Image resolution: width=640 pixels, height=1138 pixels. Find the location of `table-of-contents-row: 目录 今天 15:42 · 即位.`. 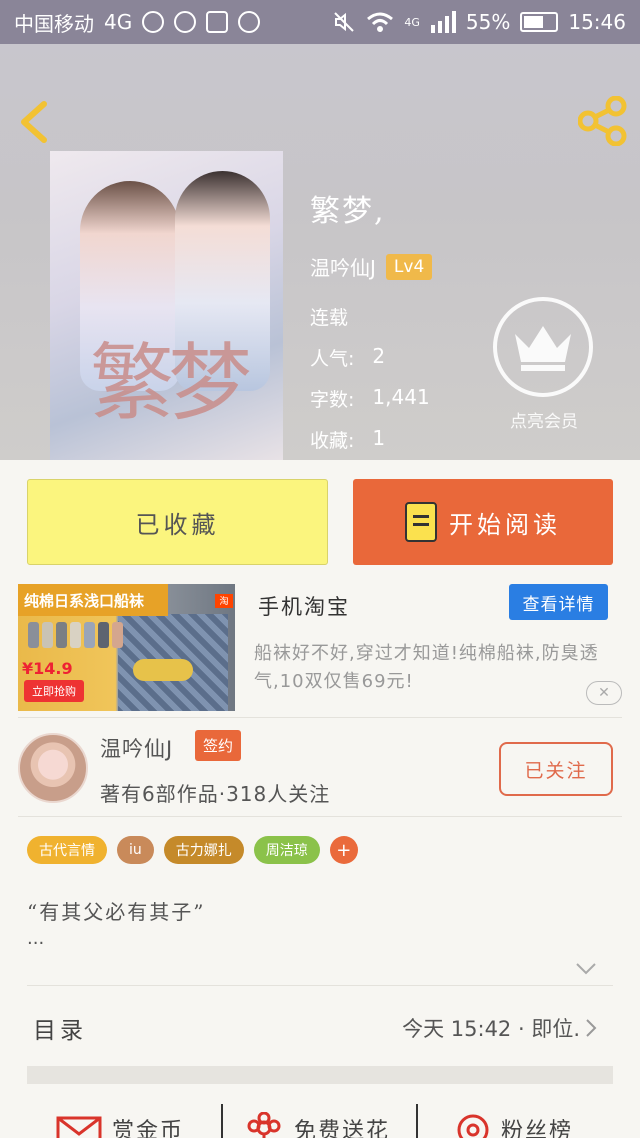

table-of-contents-row: 目录 今天 15:42 · 即位. is located at coordinates (320, 1028).